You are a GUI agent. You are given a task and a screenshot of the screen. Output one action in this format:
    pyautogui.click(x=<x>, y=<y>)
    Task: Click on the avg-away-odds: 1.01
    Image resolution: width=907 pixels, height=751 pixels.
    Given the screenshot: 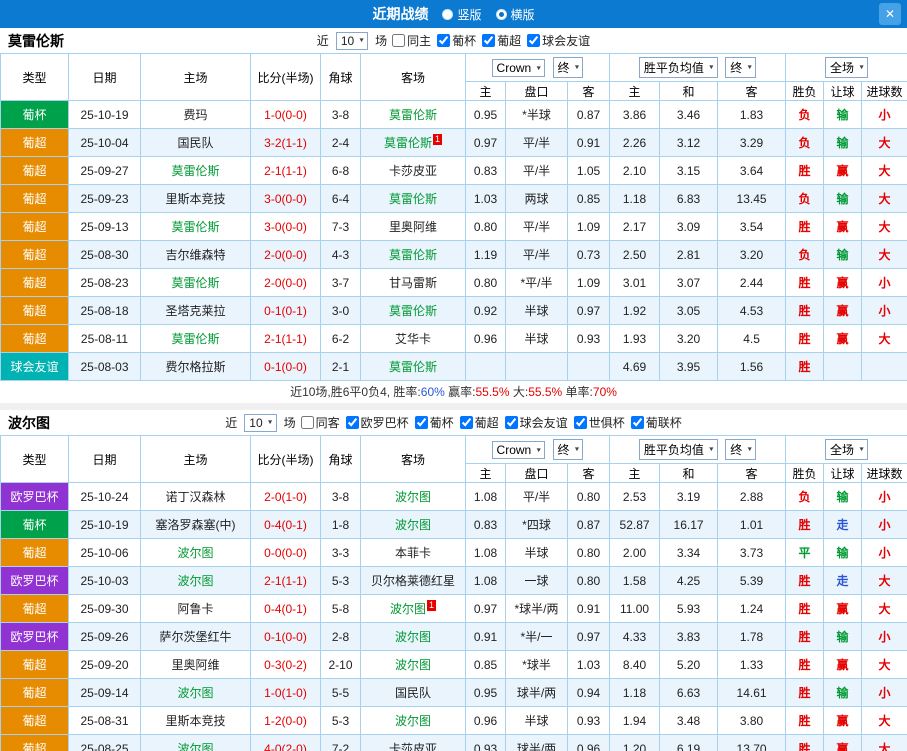 What is the action you would take?
    pyautogui.click(x=752, y=524)
    